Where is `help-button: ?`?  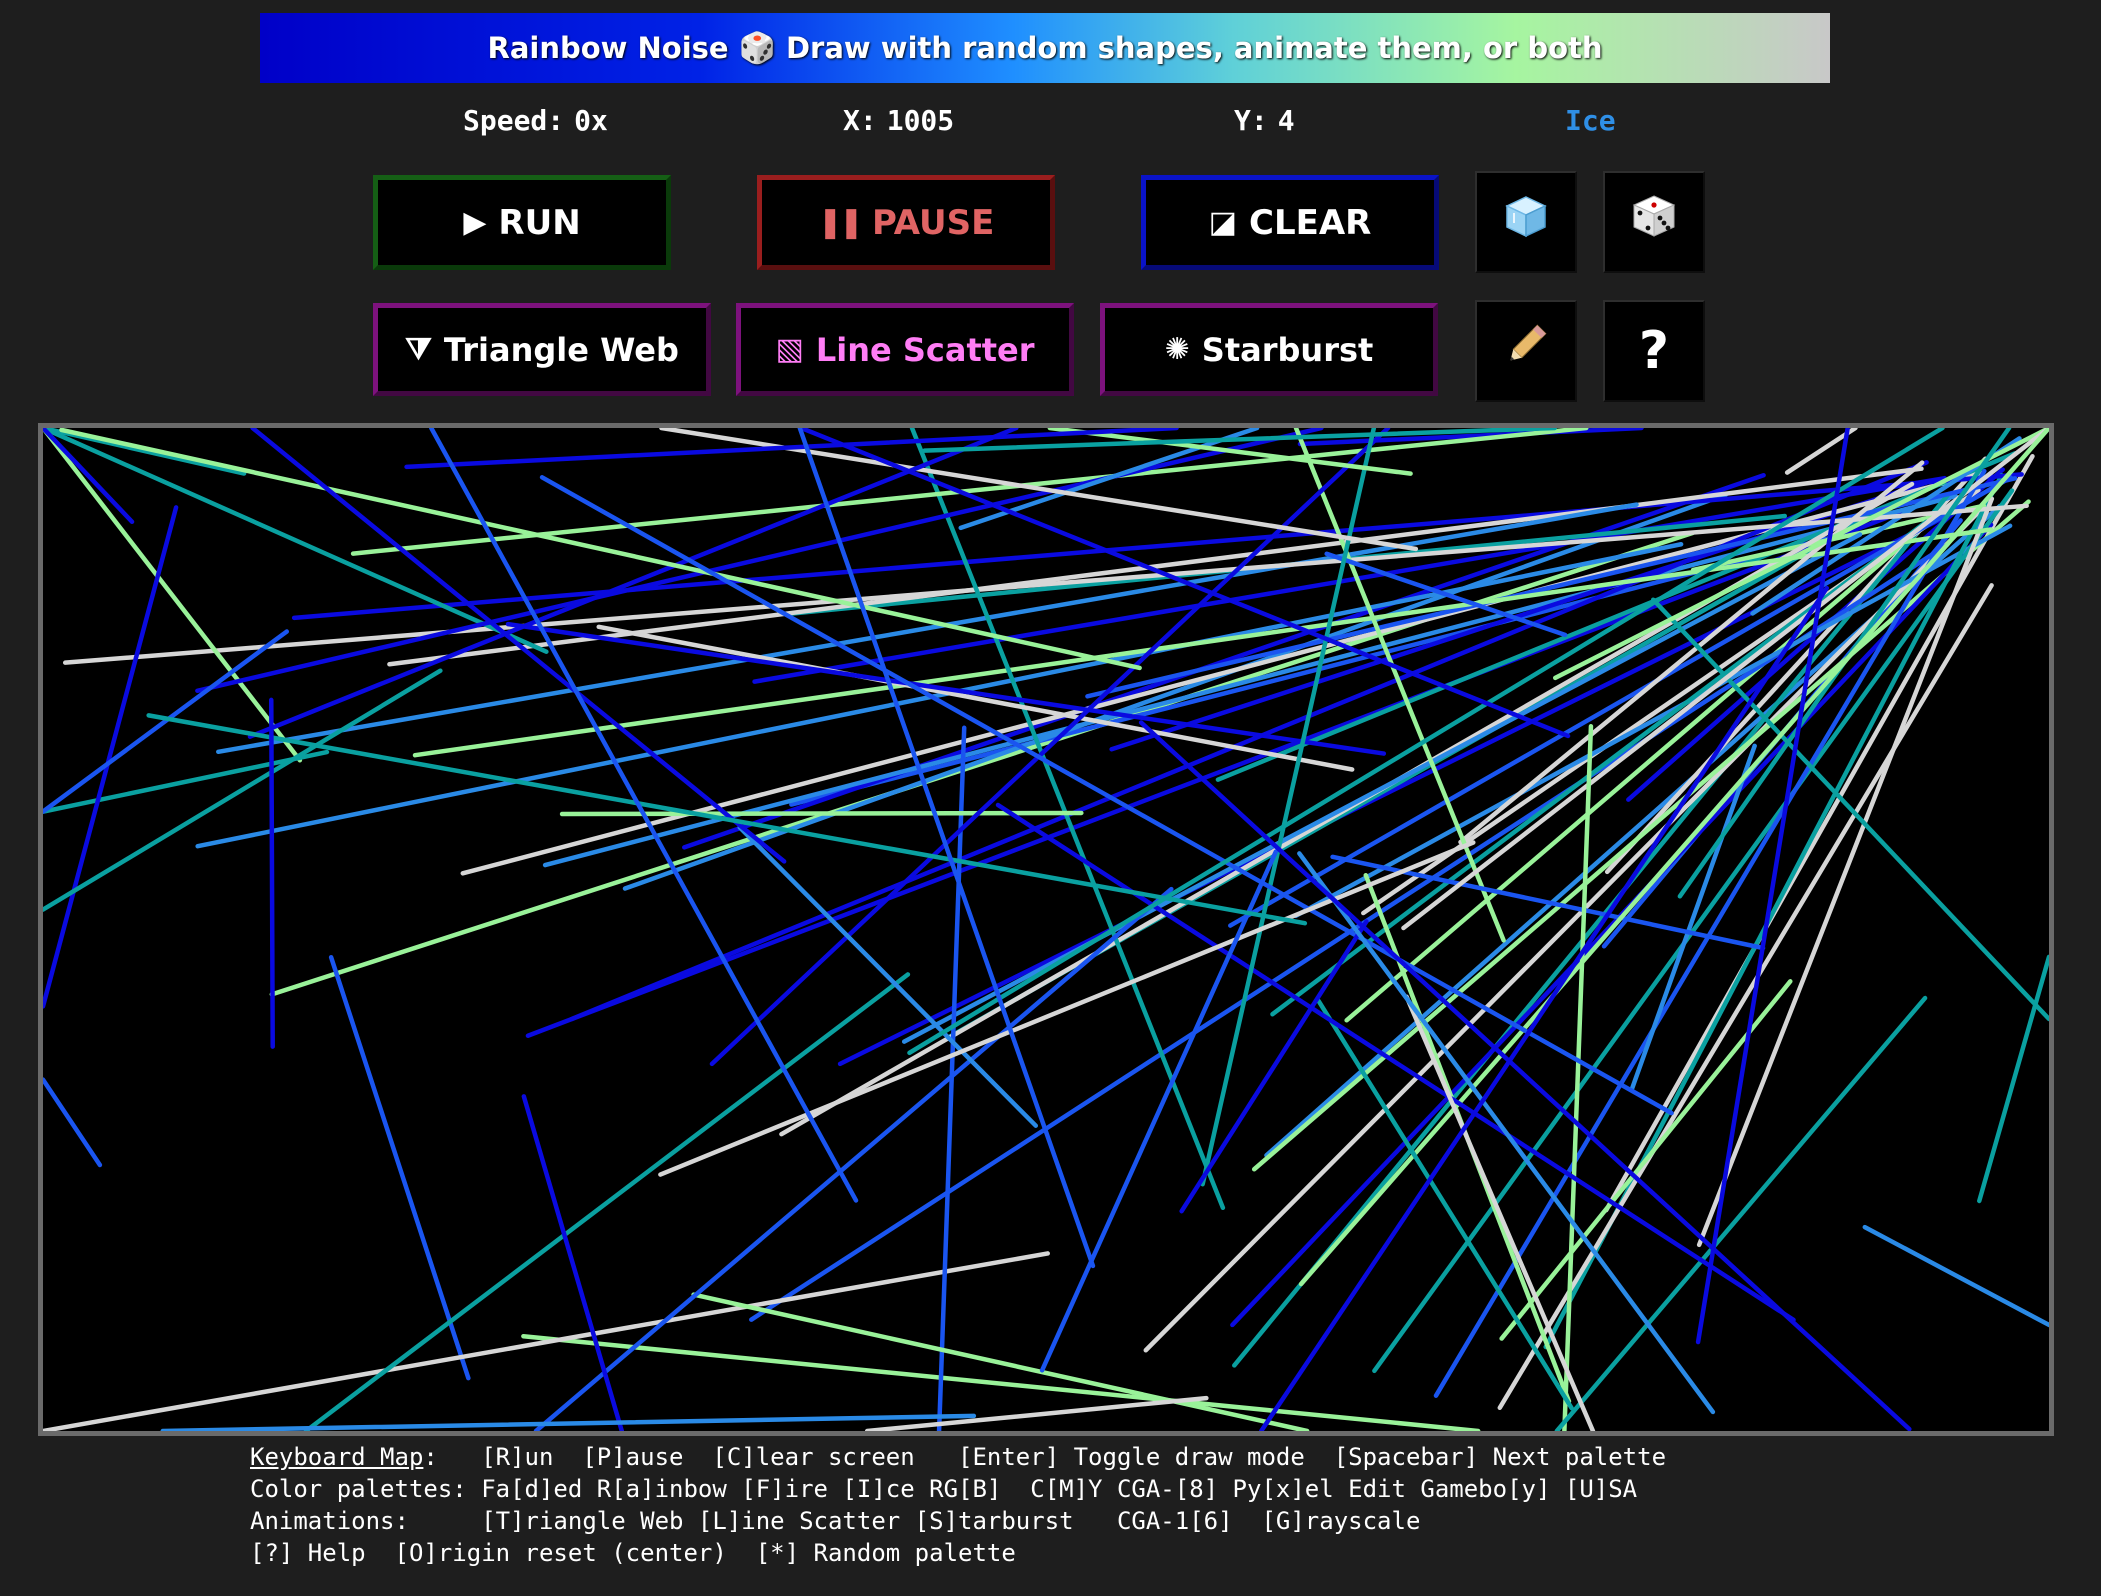 help-button: ? is located at coordinates (1654, 351).